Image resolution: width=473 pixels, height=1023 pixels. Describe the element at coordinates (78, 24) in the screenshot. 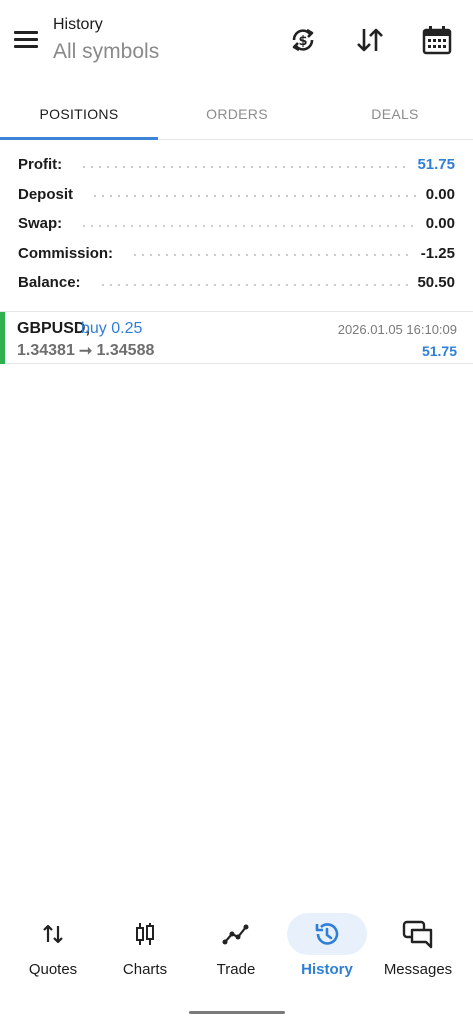

I see `page-title: History` at that location.